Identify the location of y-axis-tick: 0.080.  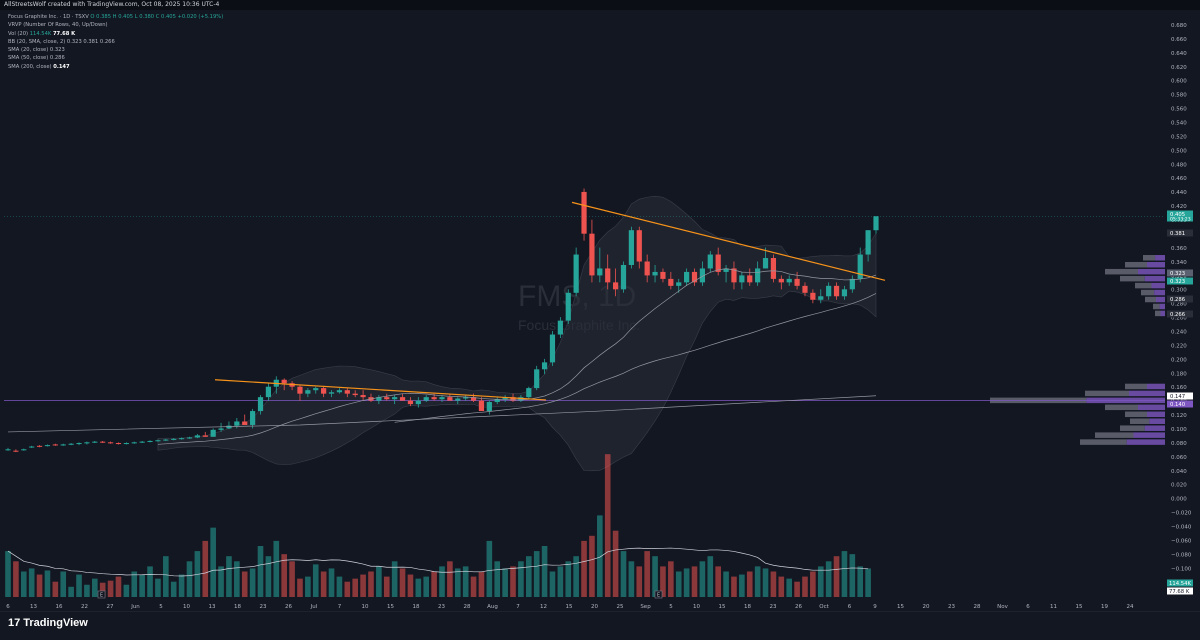
(1179, 444).